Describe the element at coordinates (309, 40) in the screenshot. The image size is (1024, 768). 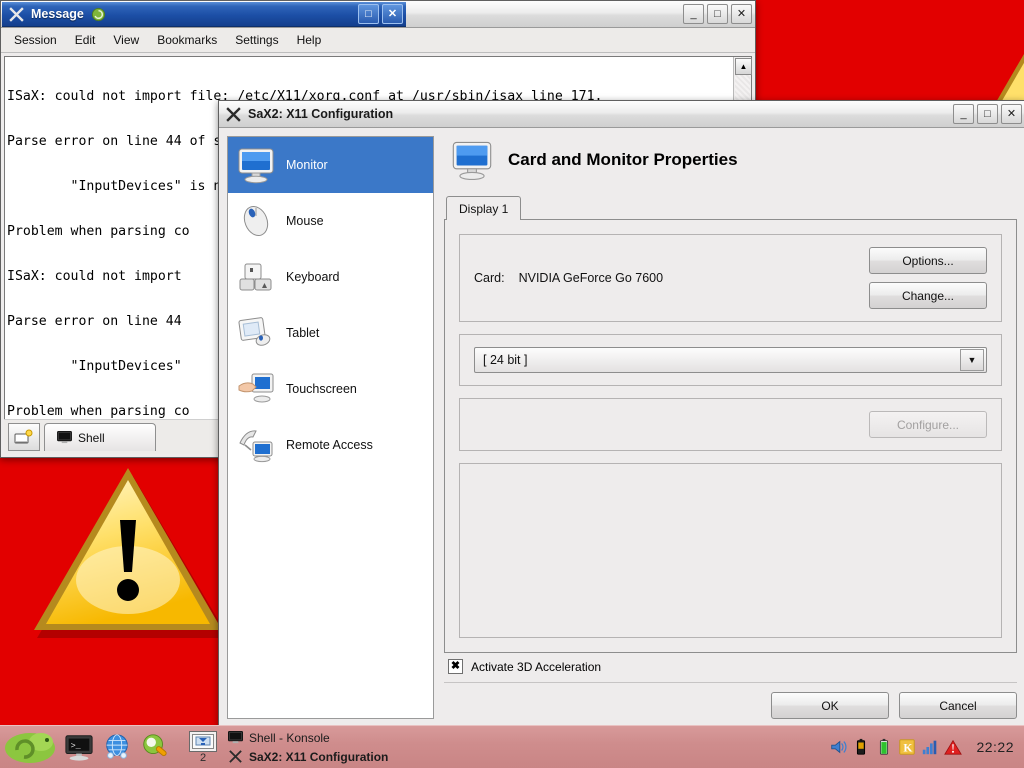
I see `menu-help: Help` at that location.